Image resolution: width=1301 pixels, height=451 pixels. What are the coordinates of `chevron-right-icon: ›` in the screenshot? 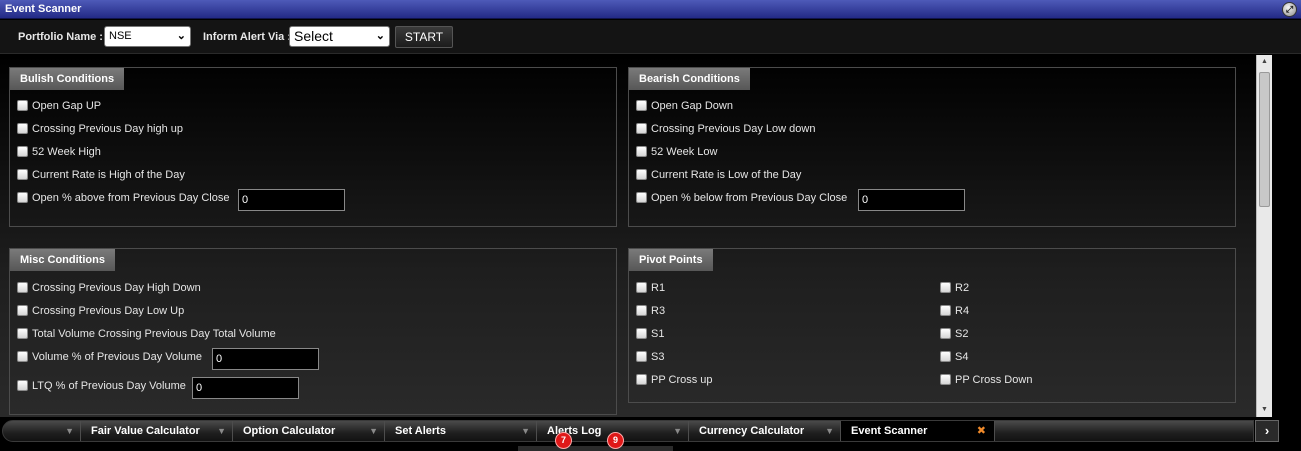 It's located at (1267, 431).